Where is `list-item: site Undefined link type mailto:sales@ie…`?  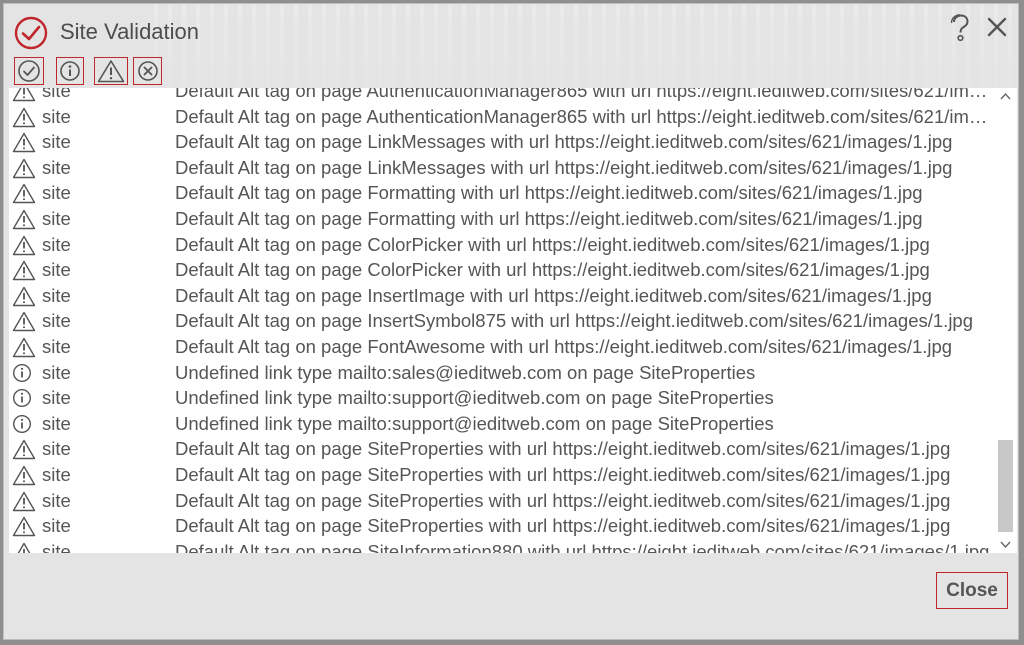 list-item: site Undefined link type mailto:sales@ie… is located at coordinates (501, 373).